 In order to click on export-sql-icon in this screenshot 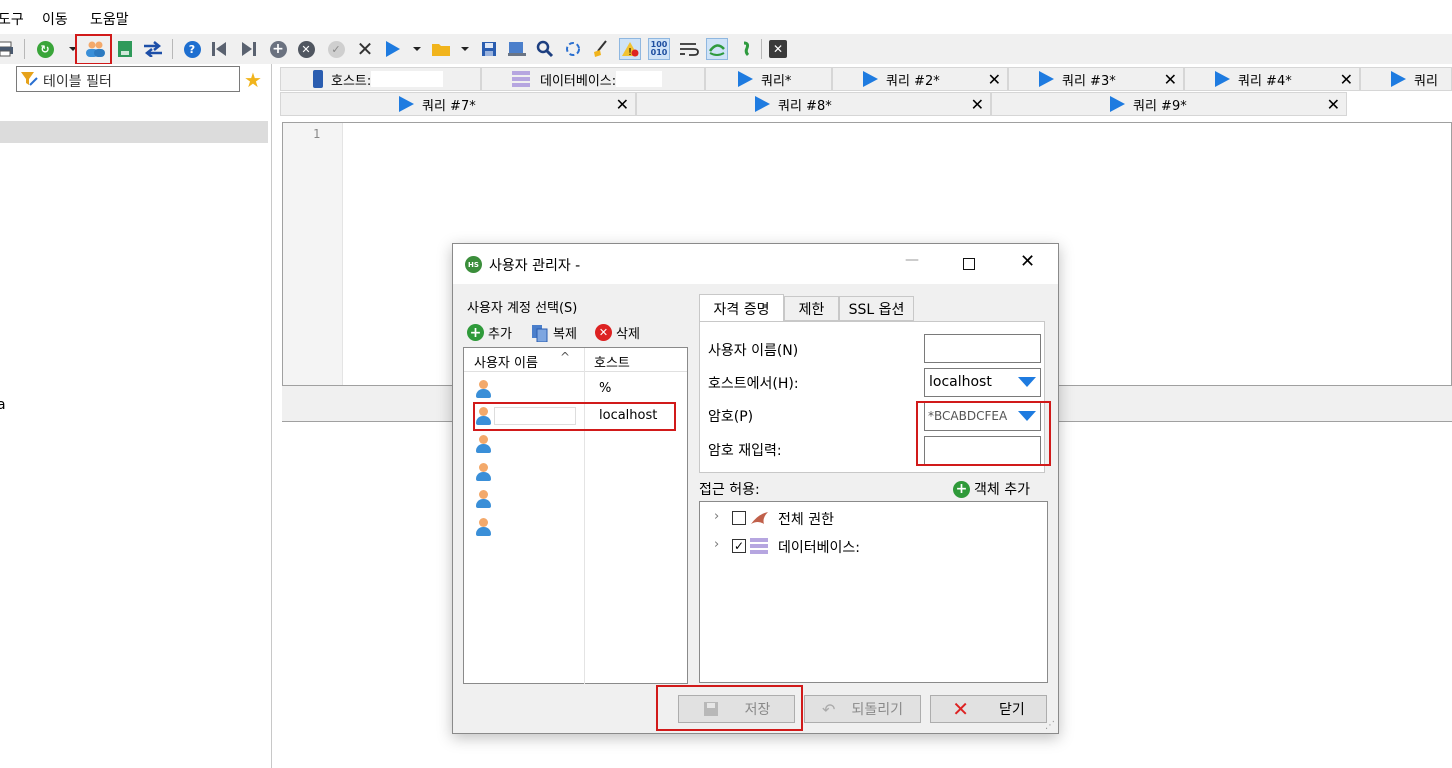, I will do `click(125, 49)`.